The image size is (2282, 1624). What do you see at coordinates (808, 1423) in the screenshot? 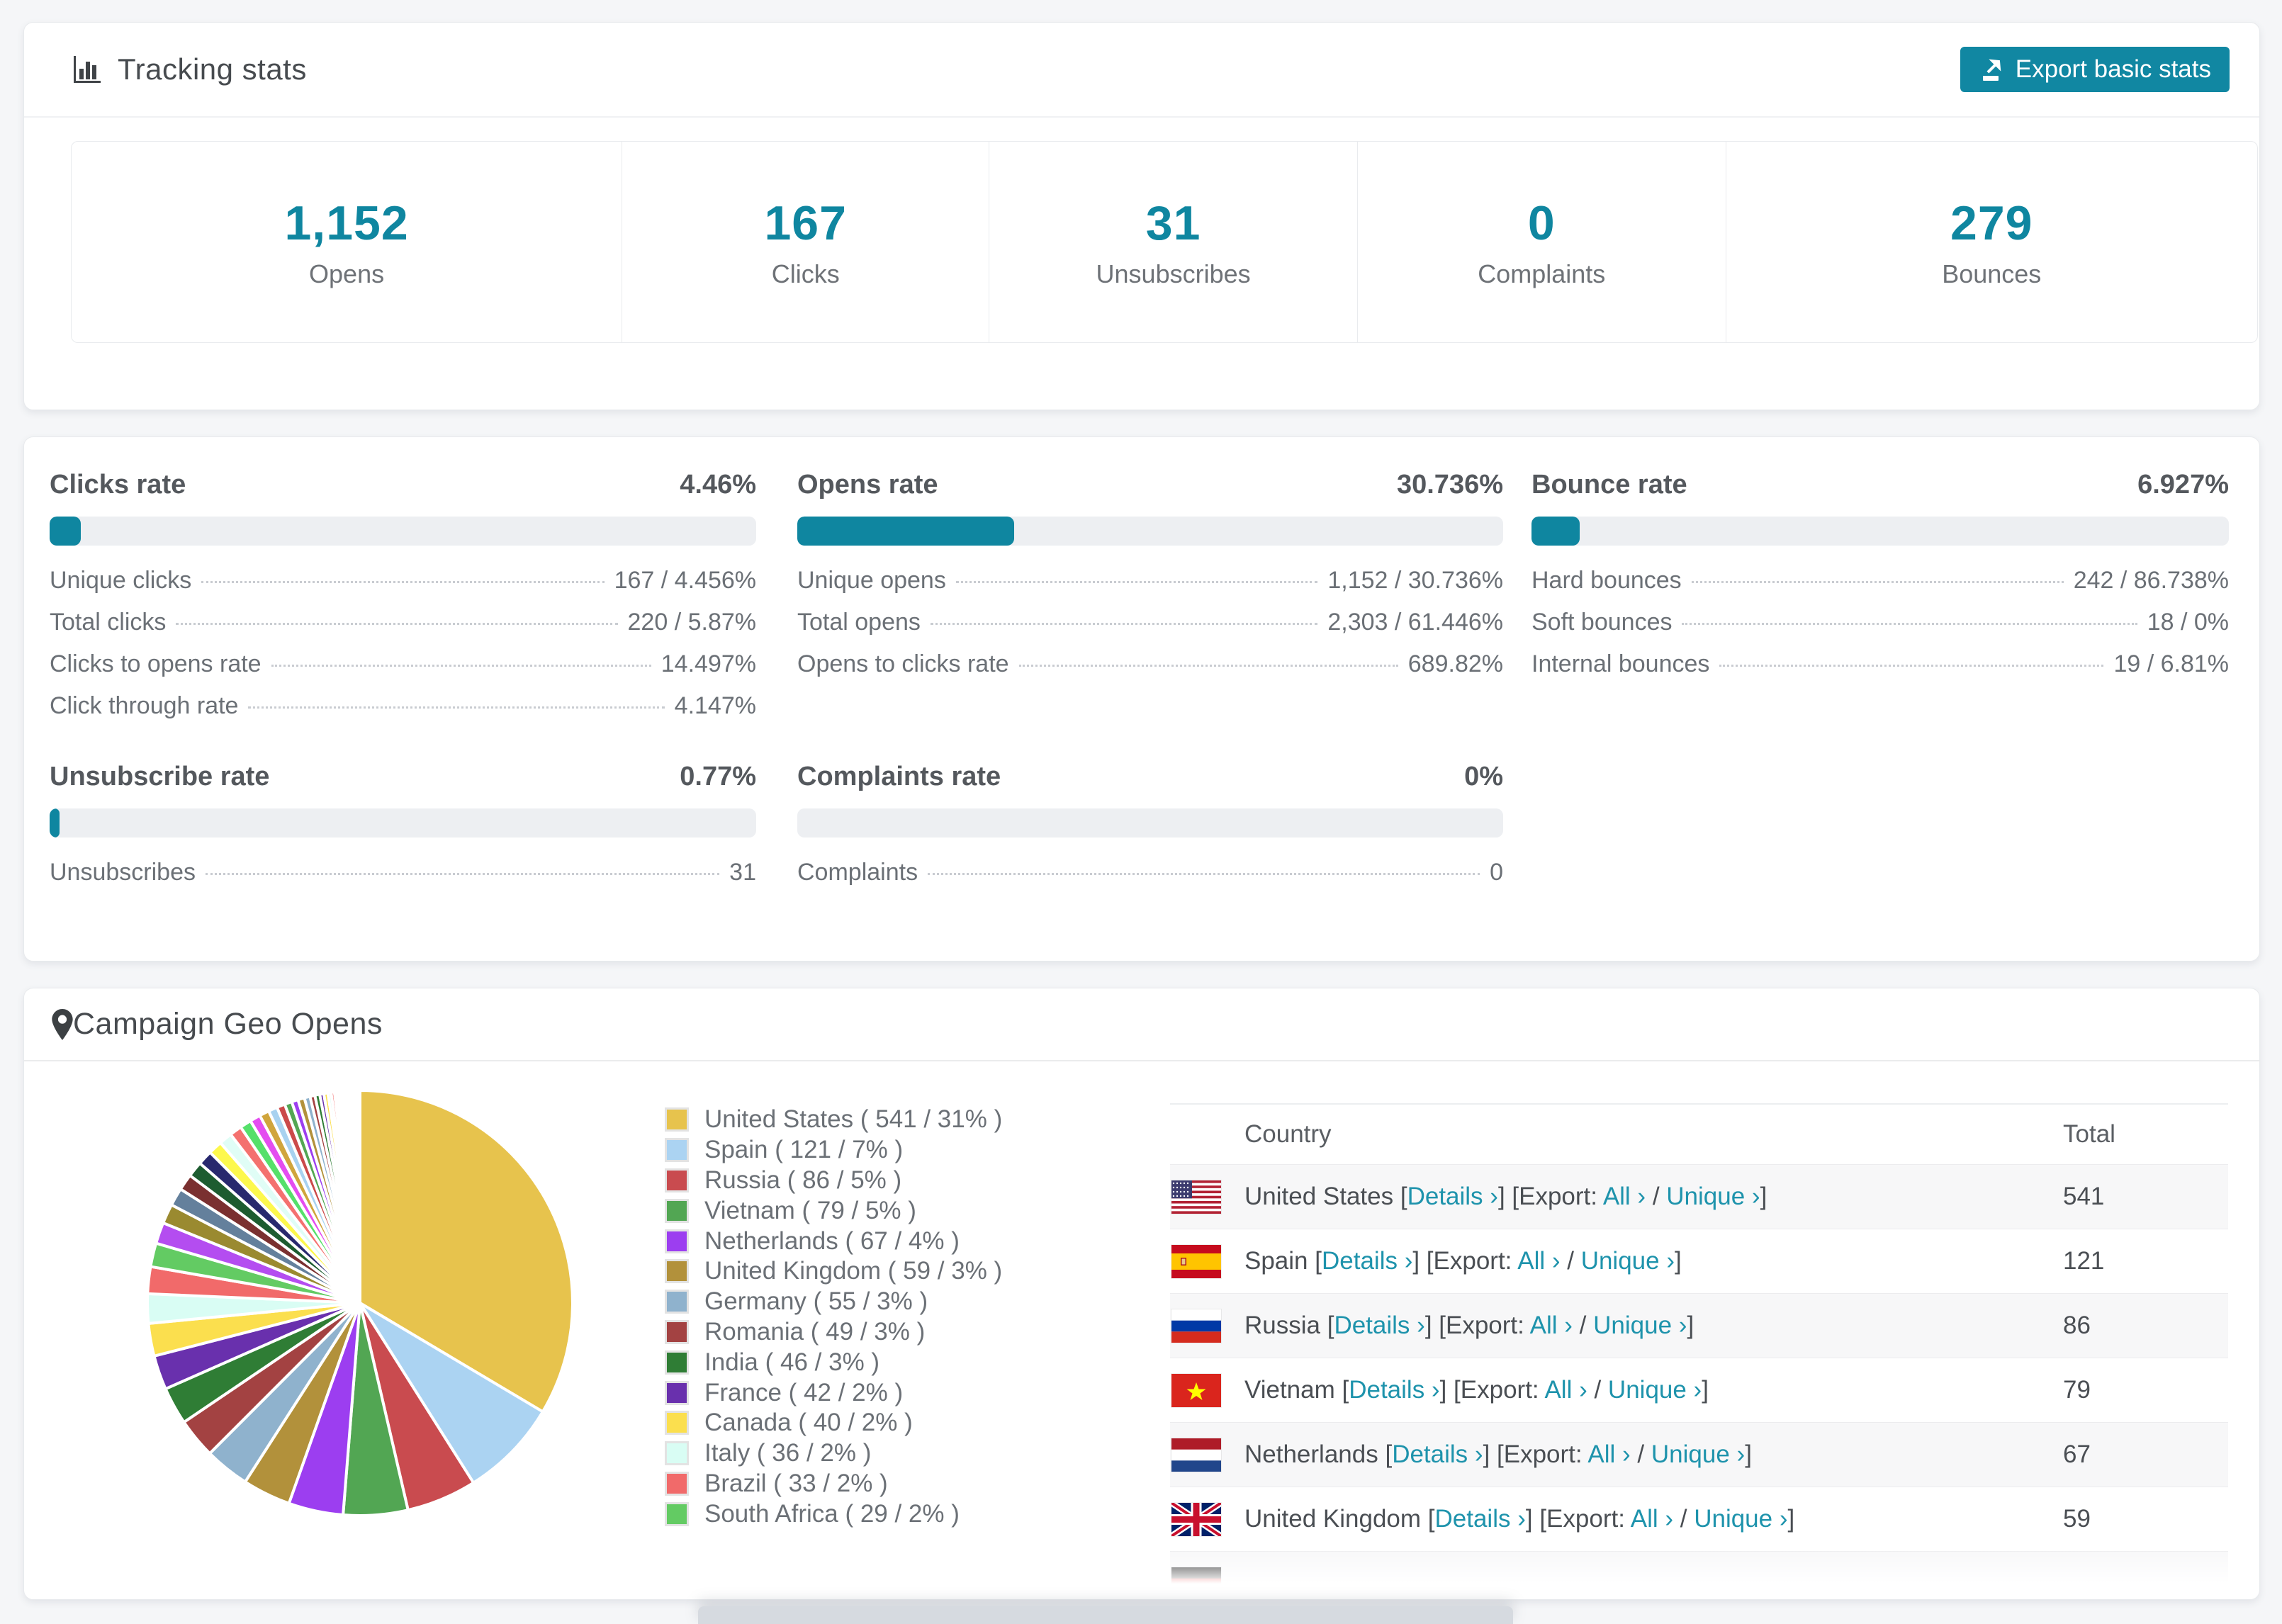
I see `legend-label: Canada ( 40 / 2% )` at bounding box center [808, 1423].